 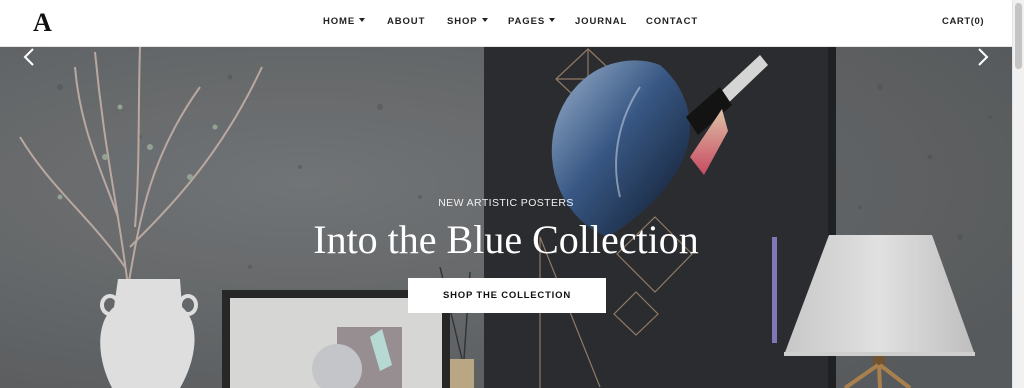 I want to click on chevron-left-icon, so click(x=30, y=57).